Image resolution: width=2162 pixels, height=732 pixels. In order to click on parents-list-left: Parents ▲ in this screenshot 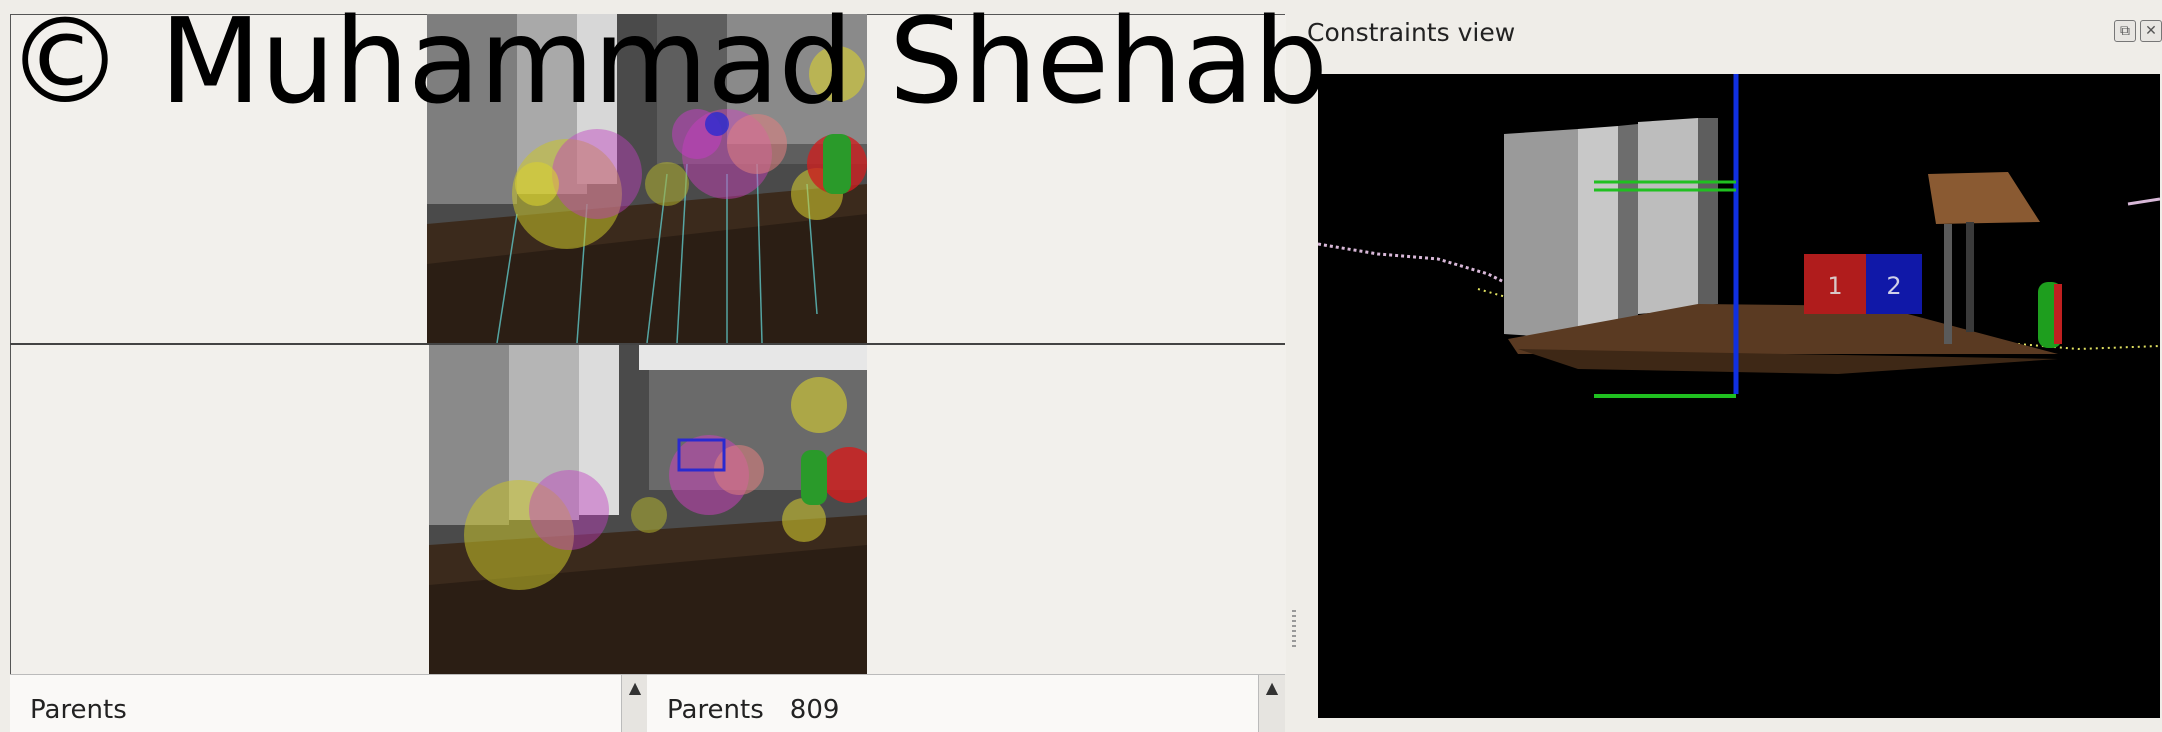, I will do `click(329, 703)`.